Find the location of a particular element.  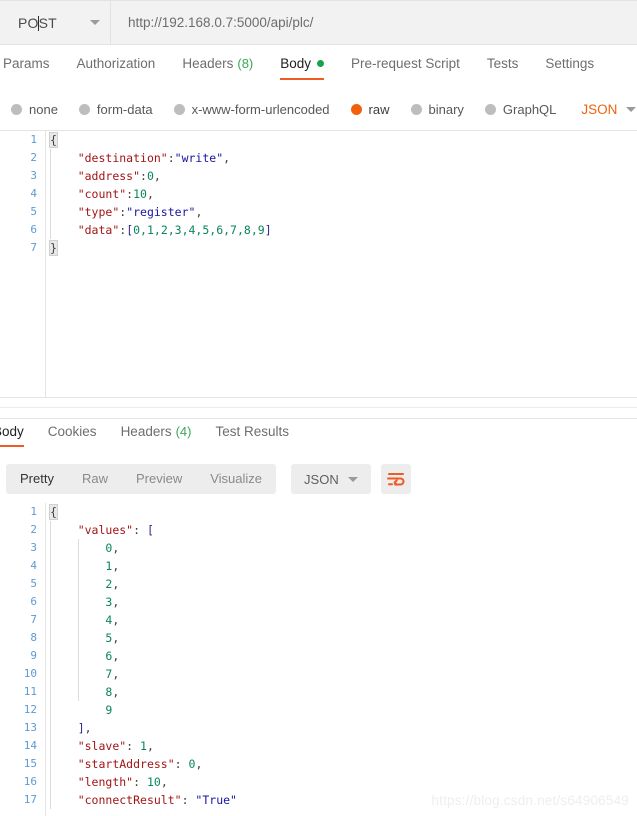

code-token: [ is located at coordinates (150, 530).